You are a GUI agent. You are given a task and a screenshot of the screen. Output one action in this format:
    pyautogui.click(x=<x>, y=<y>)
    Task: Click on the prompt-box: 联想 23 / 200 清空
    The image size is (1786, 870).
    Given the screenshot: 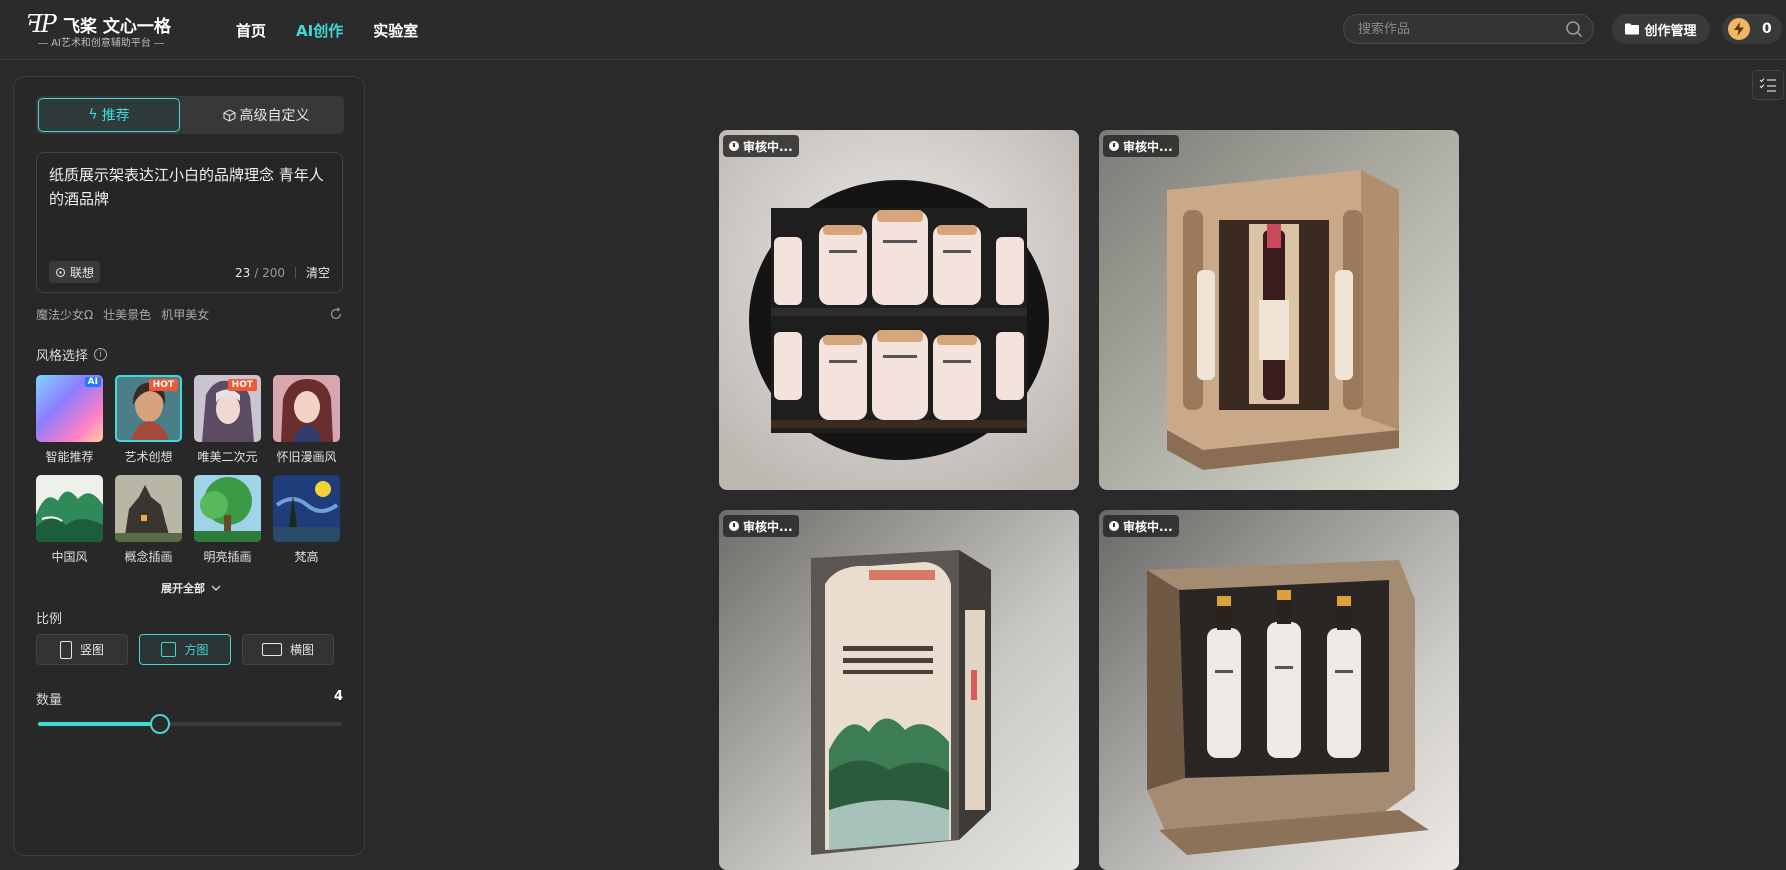 What is the action you would take?
    pyautogui.click(x=189, y=222)
    